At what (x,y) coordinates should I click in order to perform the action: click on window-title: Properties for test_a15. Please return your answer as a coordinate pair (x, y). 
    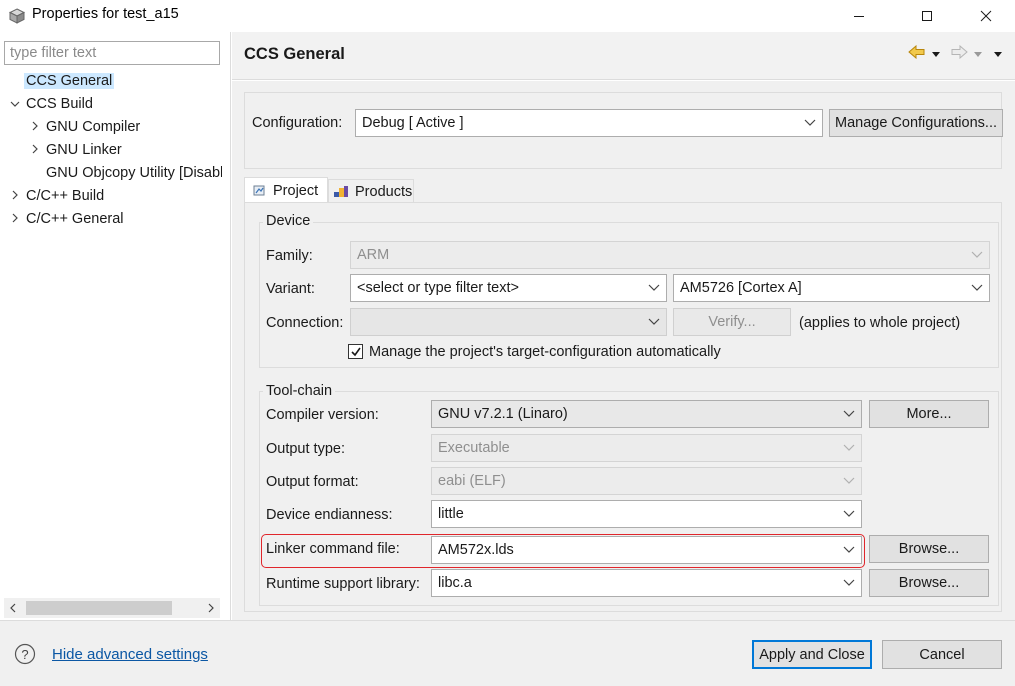
    Looking at the image, I should click on (105, 14).